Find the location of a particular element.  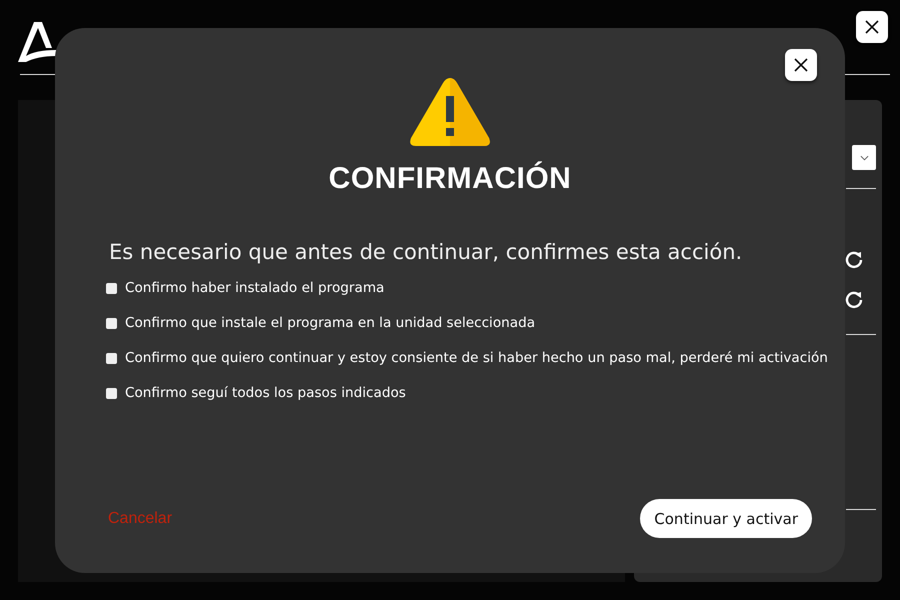

dialog-title: CONFIRMACIÓN is located at coordinates (450, 179).